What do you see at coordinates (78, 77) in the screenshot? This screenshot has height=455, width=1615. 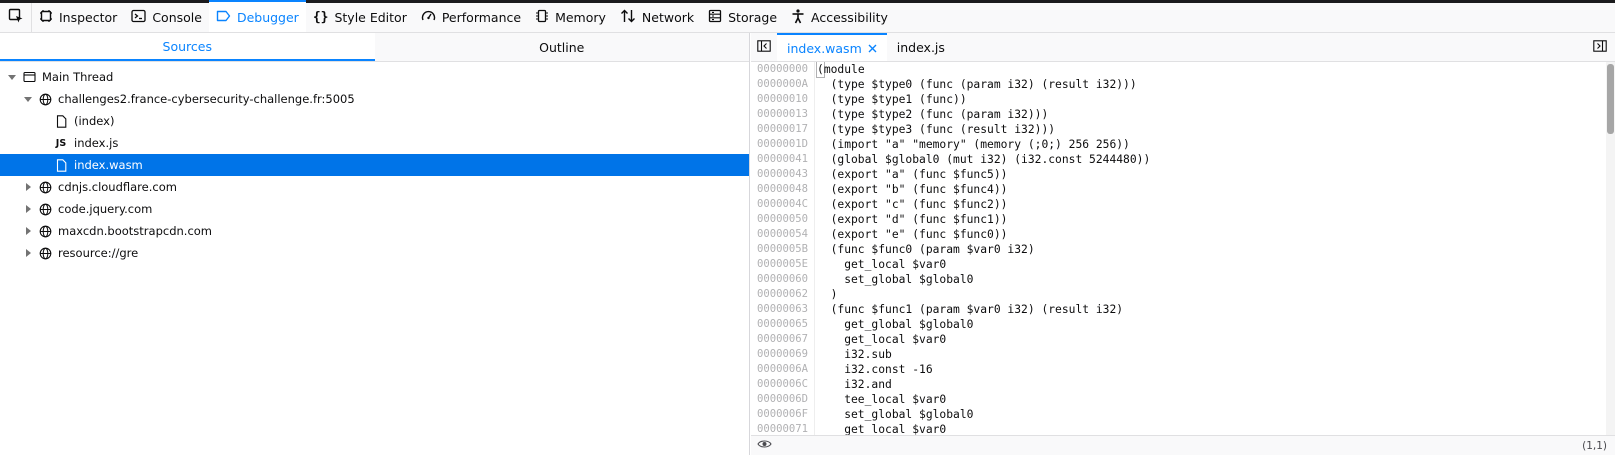 I see `tree-item-label: Main Thread` at bounding box center [78, 77].